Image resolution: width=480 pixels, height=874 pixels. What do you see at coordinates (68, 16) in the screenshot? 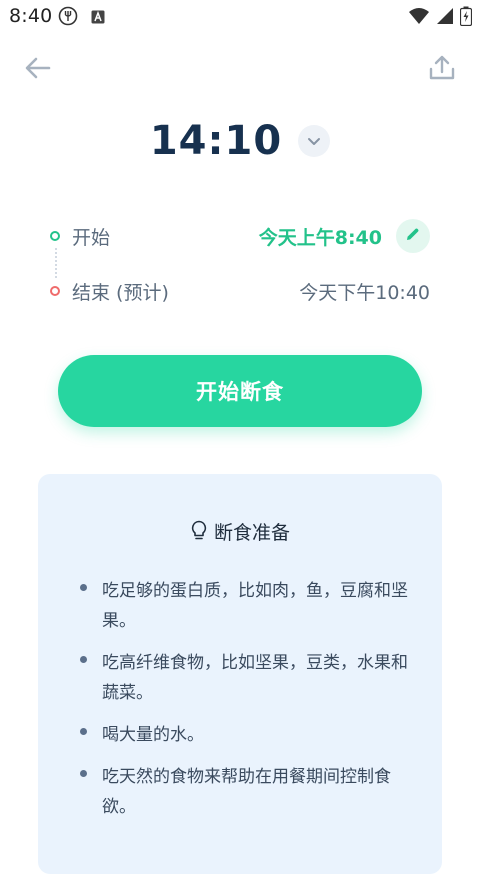
I see `fork-knife-notification-icon` at bounding box center [68, 16].